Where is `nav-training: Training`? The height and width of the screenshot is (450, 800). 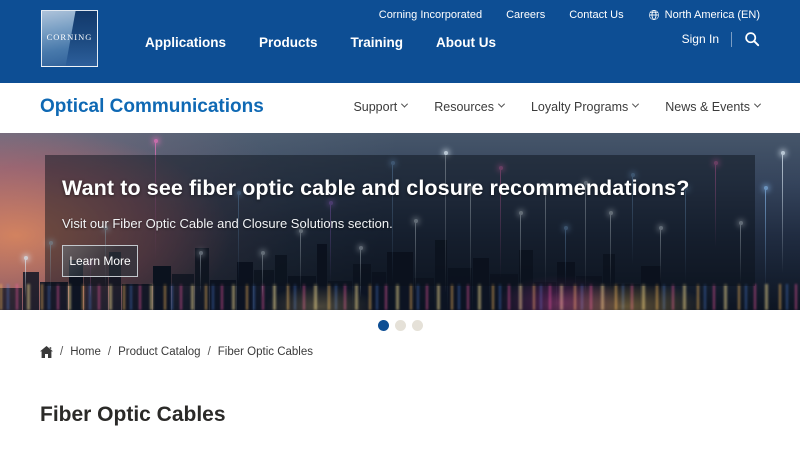 nav-training: Training is located at coordinates (377, 42).